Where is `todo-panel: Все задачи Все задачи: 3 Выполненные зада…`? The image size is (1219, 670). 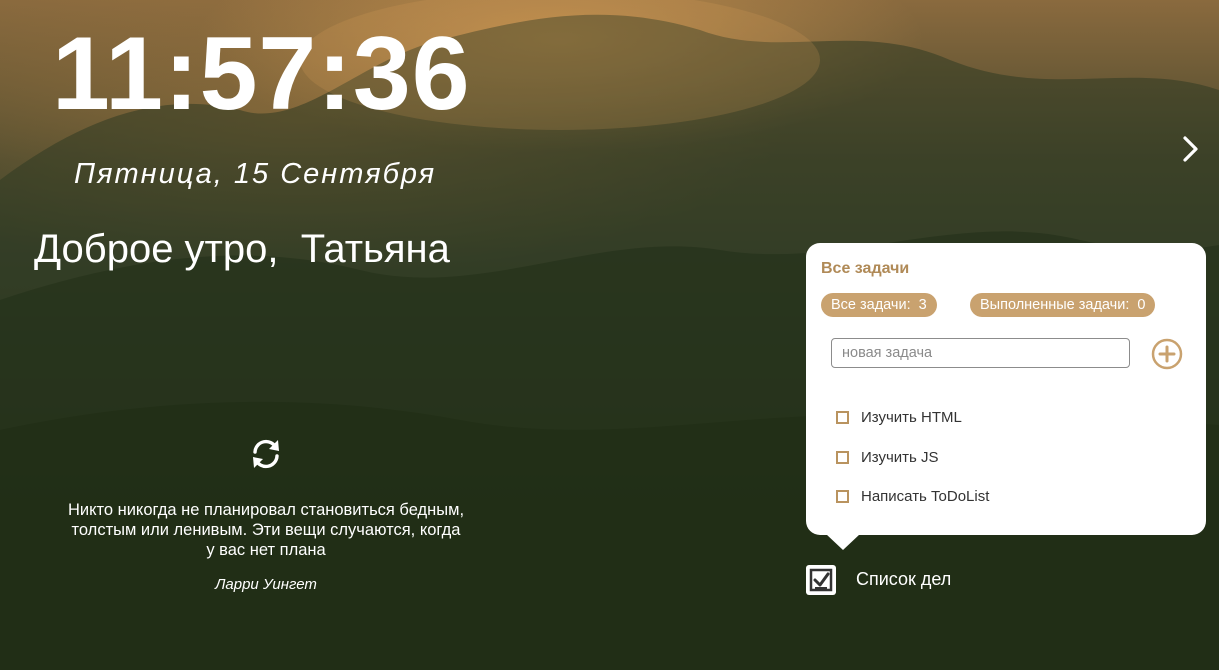
todo-panel: Все задачи Все задачи: 3 Выполненные зада… is located at coordinates (1006, 389).